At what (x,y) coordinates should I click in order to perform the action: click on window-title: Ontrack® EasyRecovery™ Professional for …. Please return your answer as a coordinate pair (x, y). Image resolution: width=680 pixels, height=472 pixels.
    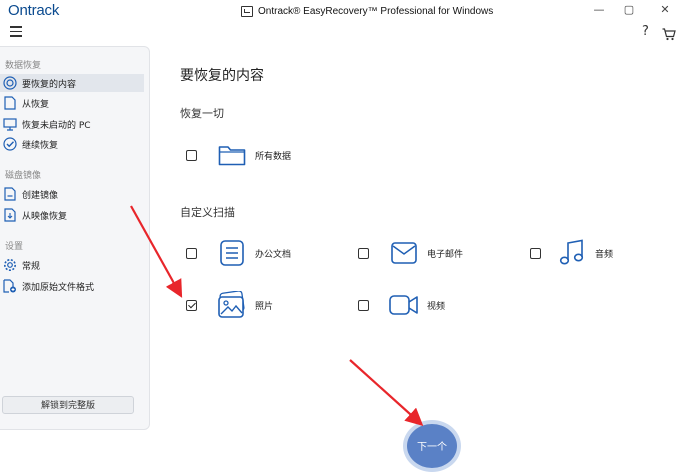
    Looking at the image, I should click on (367, 11).